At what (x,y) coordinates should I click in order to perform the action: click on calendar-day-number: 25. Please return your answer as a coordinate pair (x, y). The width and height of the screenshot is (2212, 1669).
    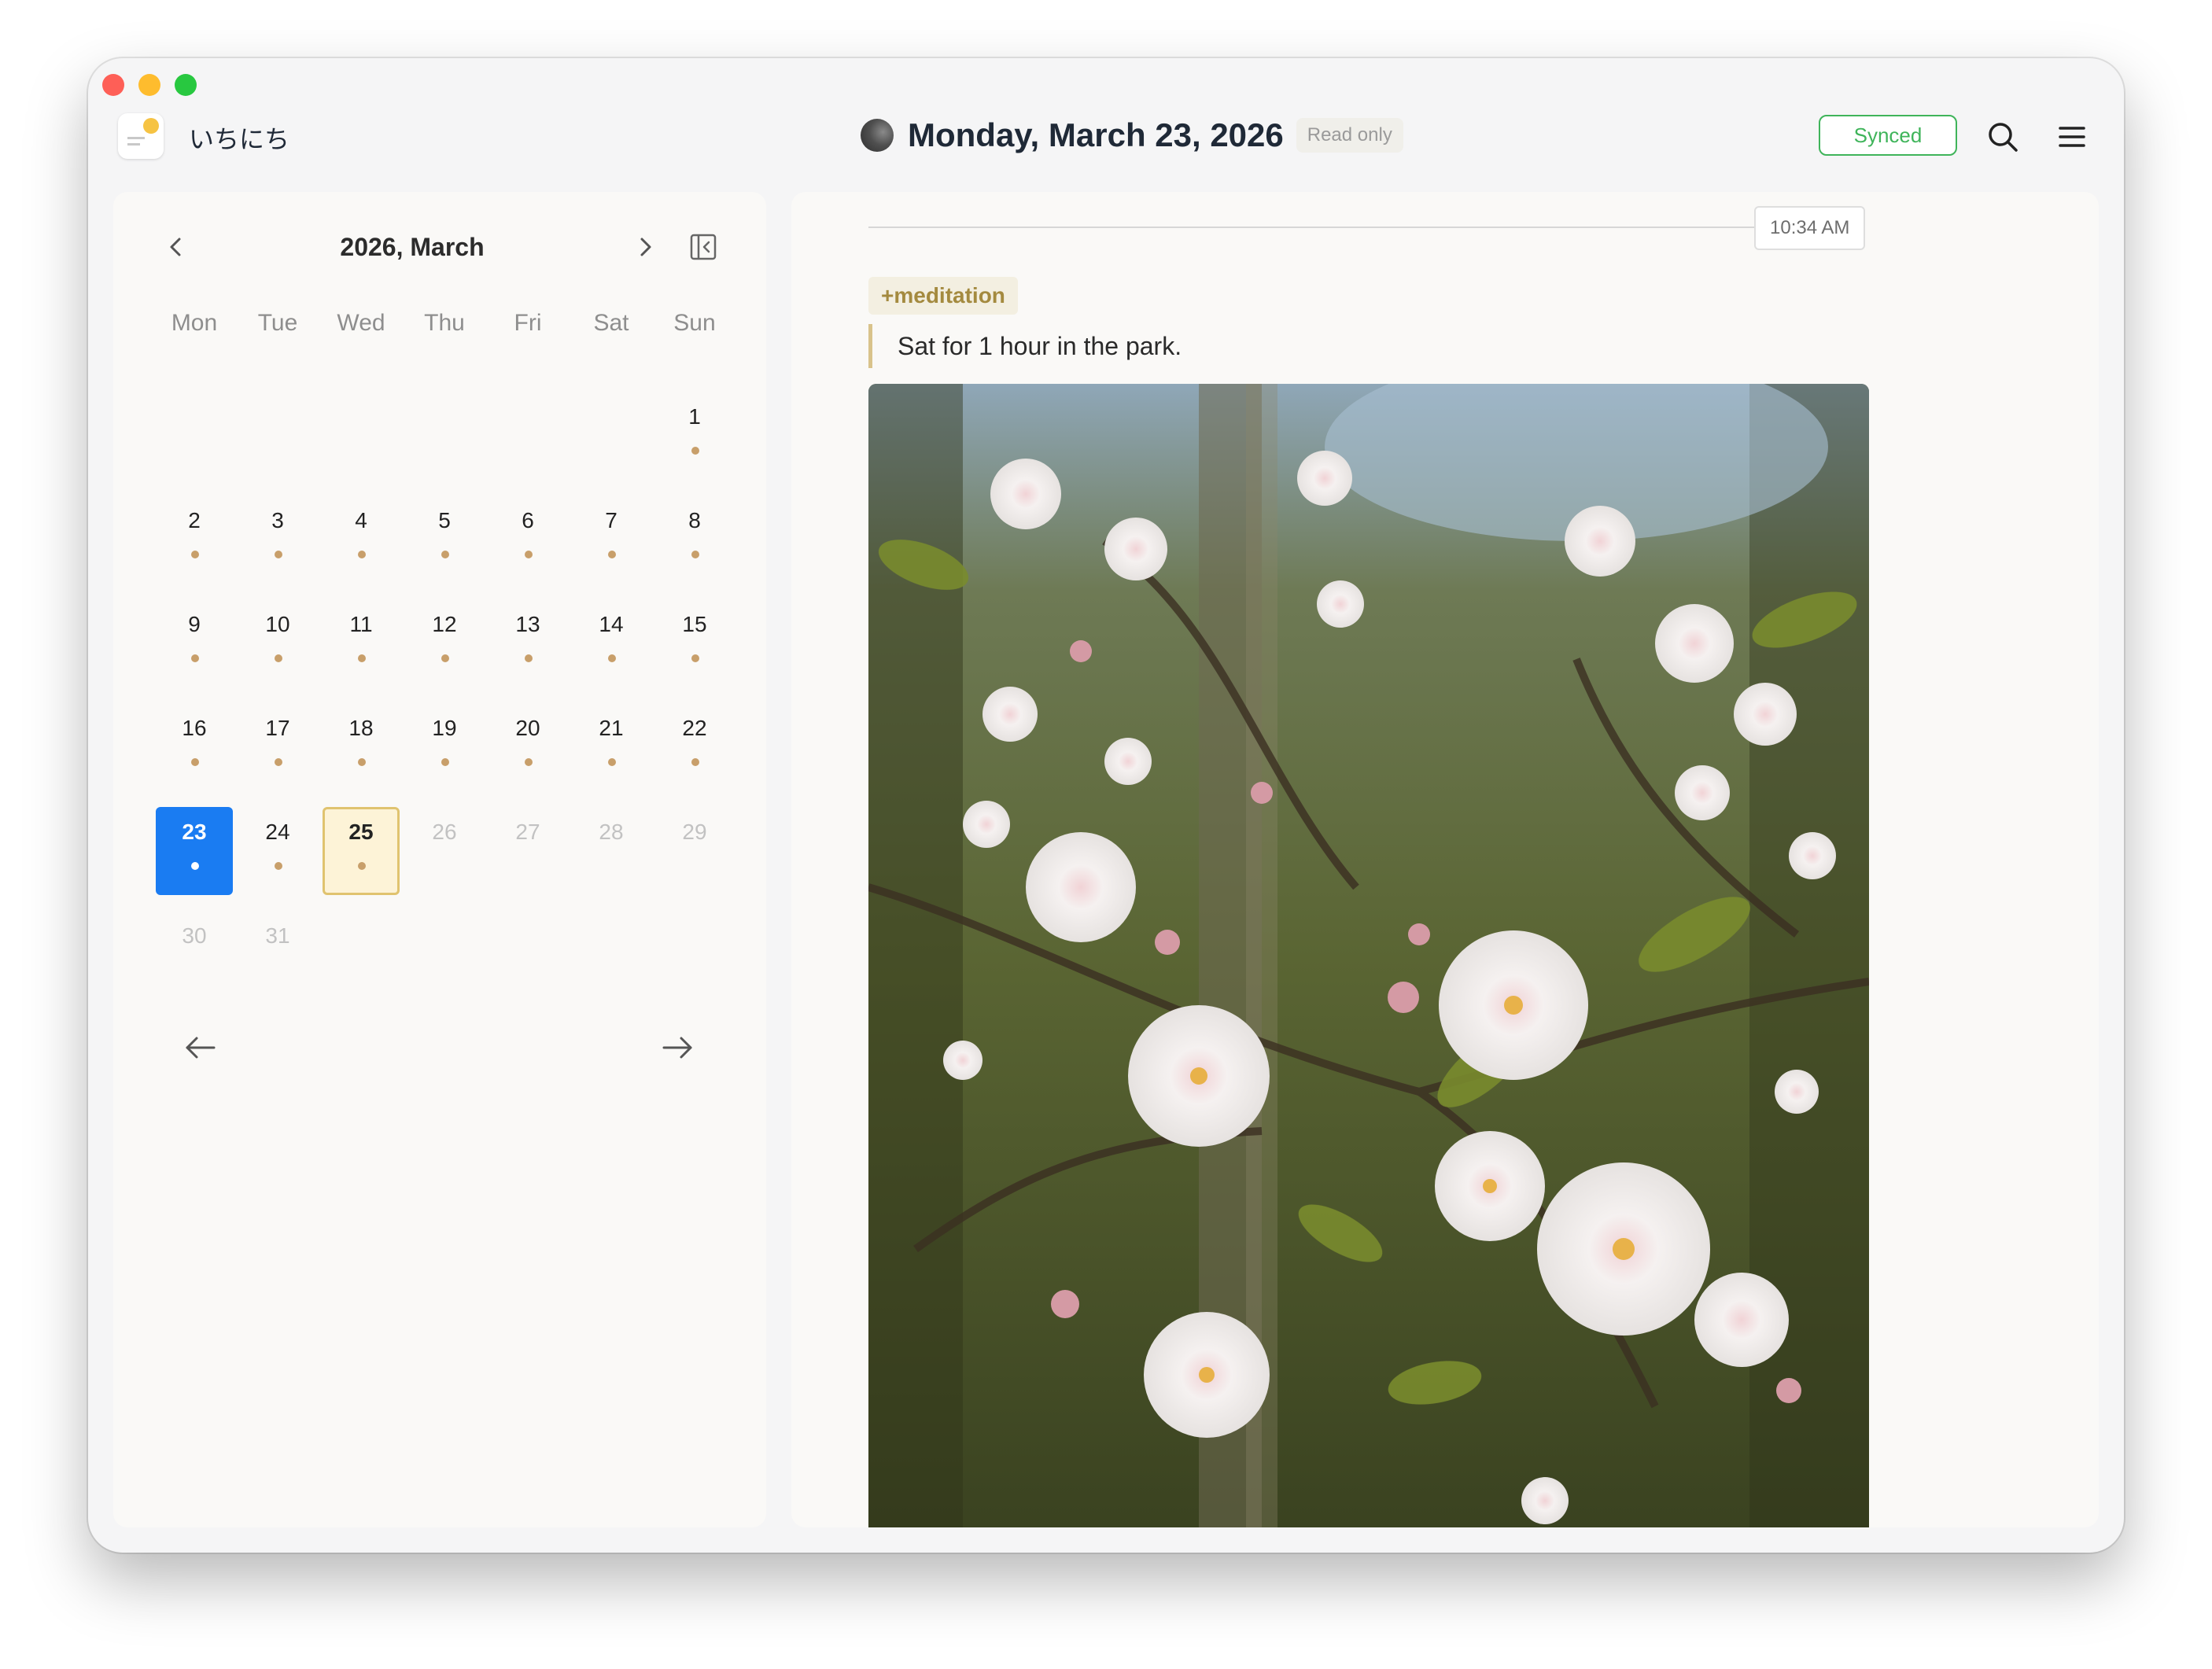
    Looking at the image, I should click on (361, 832).